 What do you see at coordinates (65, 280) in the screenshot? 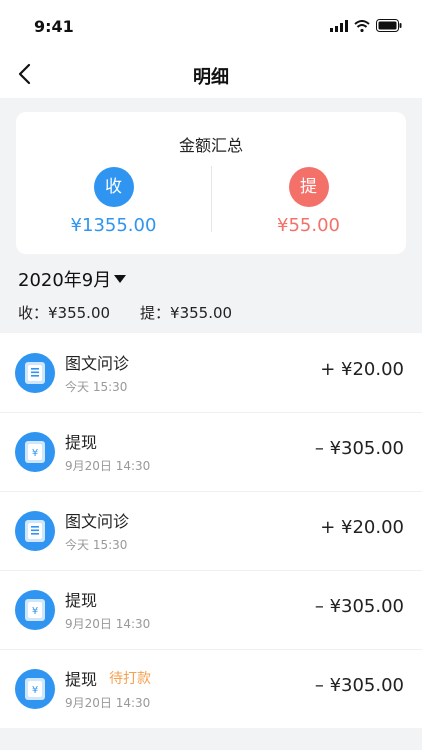
I see `month-label: 2020年9月` at bounding box center [65, 280].